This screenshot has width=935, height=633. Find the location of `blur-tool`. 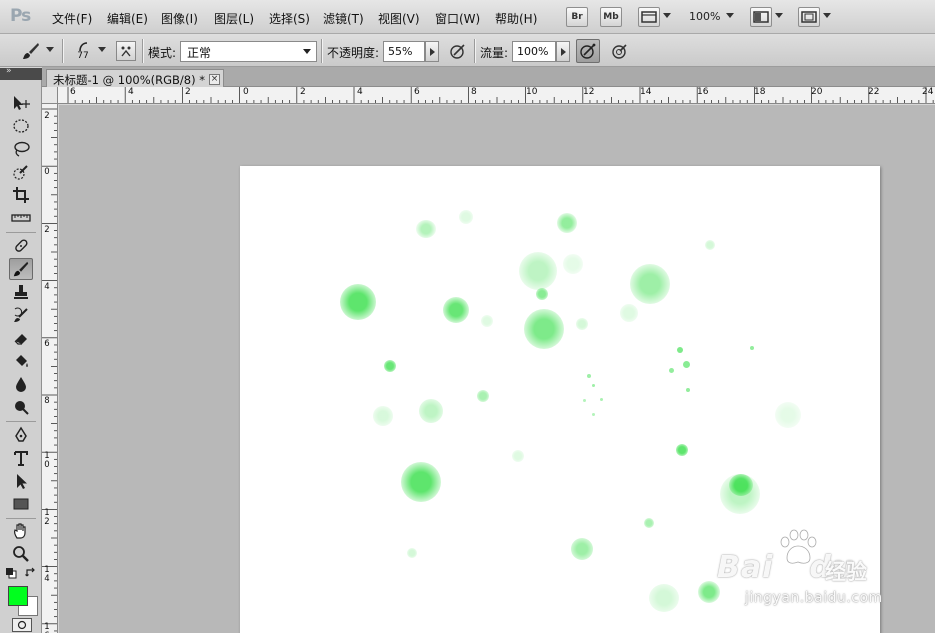

blur-tool is located at coordinates (21, 384).